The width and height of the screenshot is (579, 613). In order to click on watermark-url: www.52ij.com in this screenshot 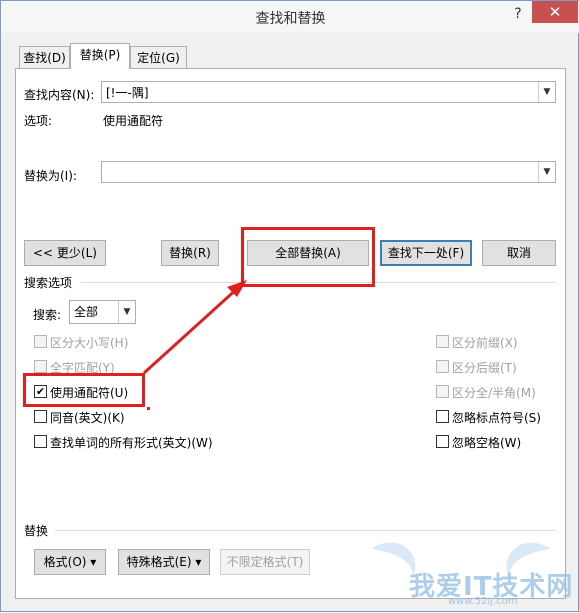, I will do `click(483, 601)`.